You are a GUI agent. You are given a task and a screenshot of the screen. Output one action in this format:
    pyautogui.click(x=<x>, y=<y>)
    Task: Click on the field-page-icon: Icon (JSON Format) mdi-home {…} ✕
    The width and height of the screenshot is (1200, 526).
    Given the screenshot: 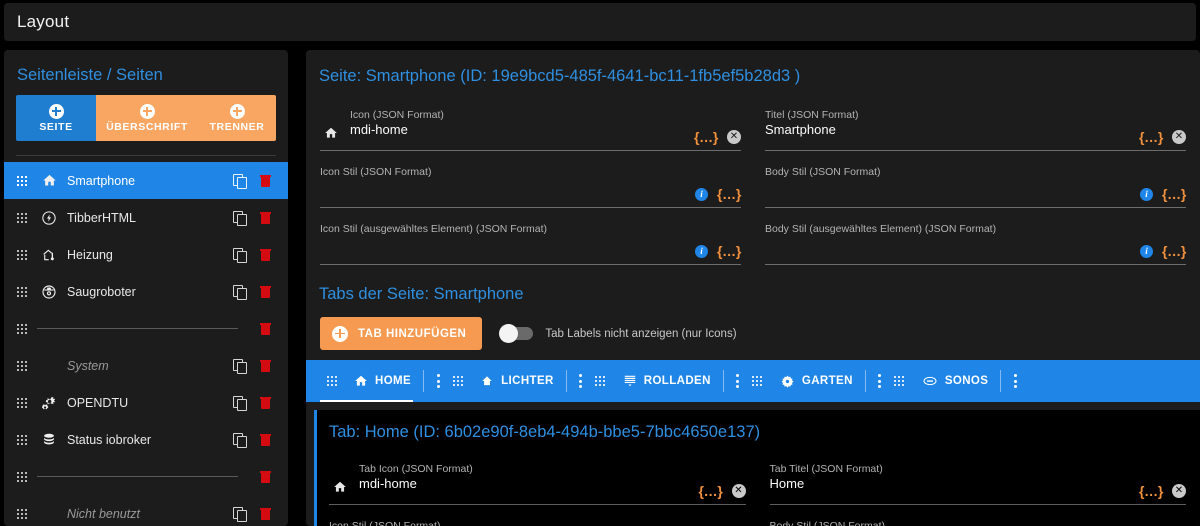 What is the action you would take?
    pyautogui.click(x=530, y=128)
    